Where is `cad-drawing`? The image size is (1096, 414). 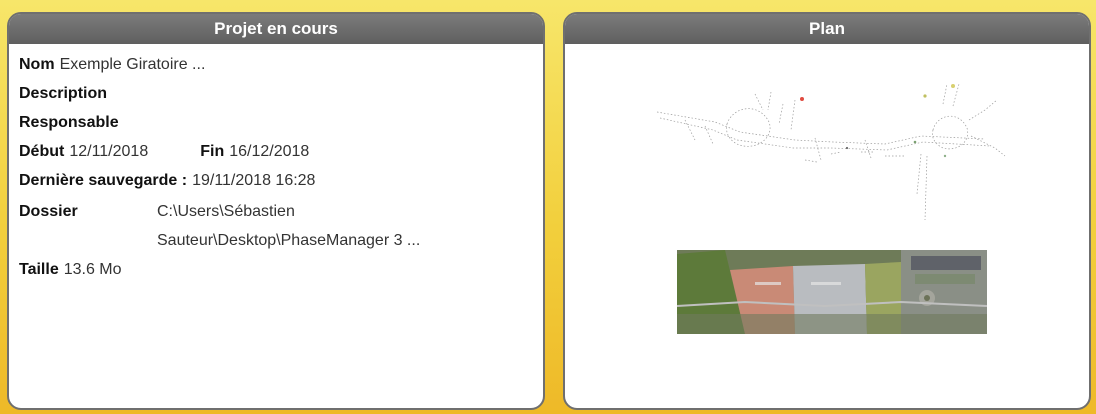
cad-drawing is located at coordinates (831, 152).